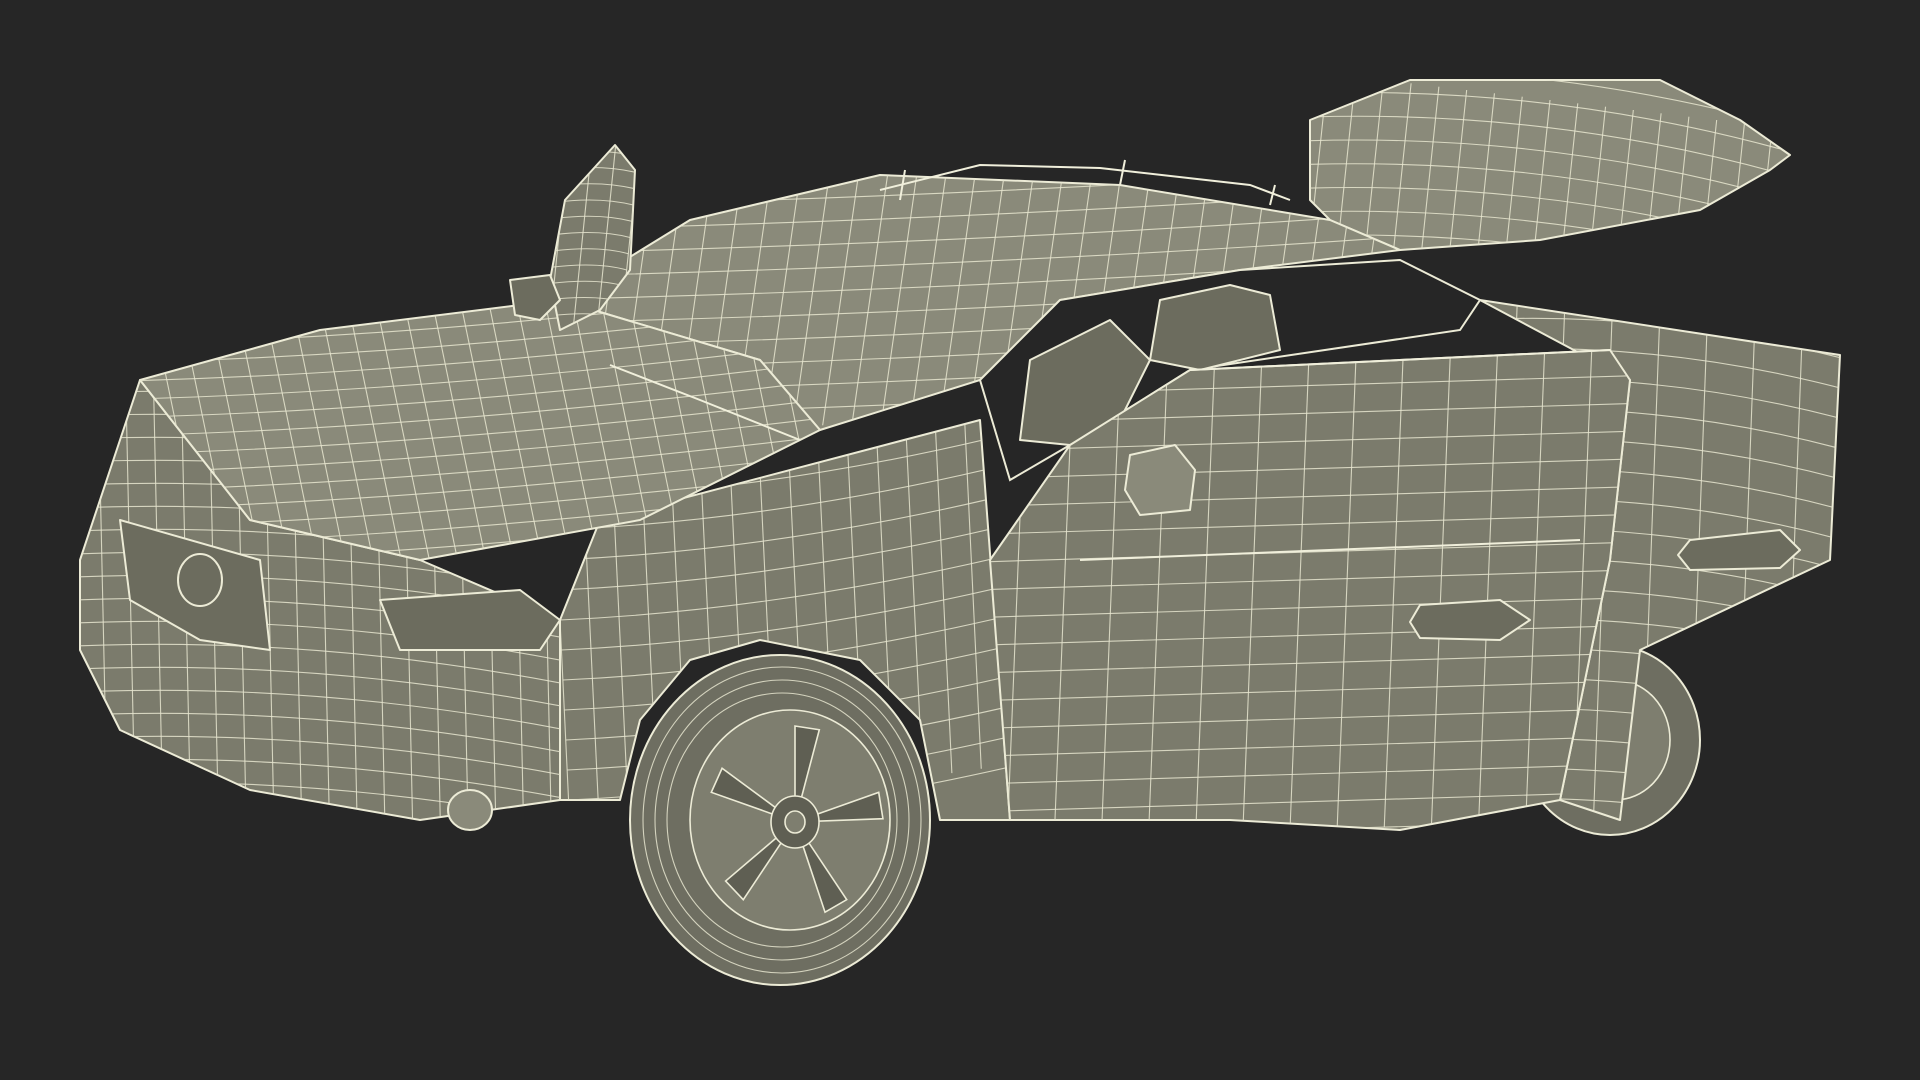 The width and height of the screenshot is (1920, 1080). What do you see at coordinates (1160, 480) in the screenshot?
I see `right-mirror` at bounding box center [1160, 480].